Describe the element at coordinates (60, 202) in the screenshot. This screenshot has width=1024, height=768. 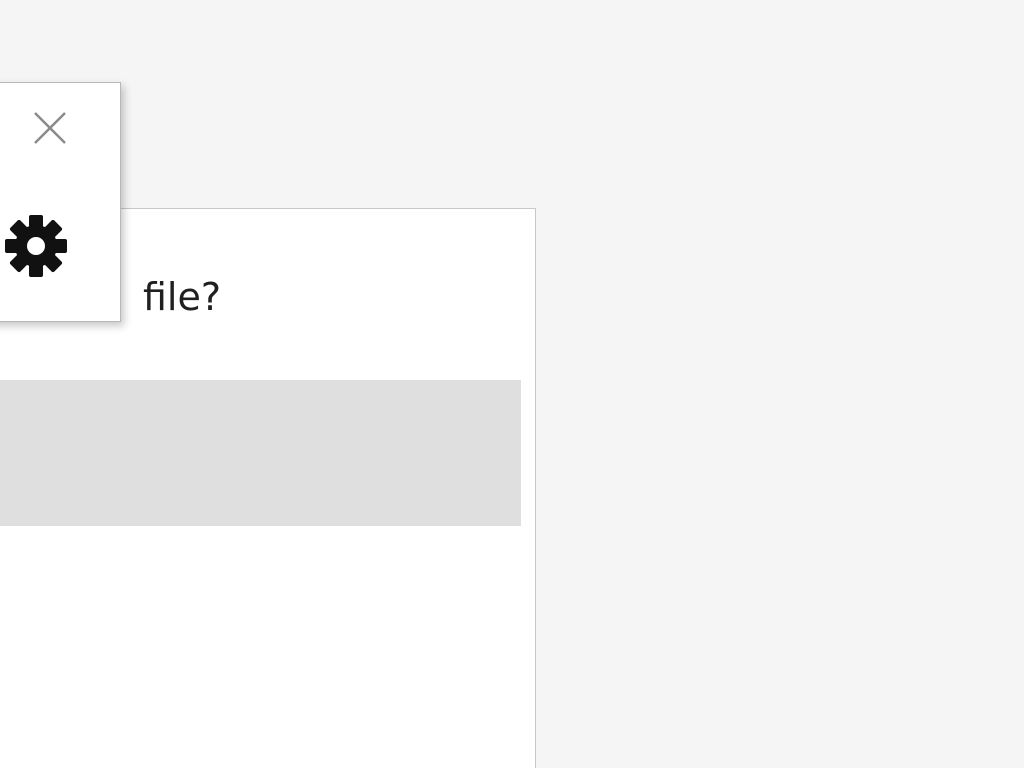
I see `floating-toolbar` at that location.